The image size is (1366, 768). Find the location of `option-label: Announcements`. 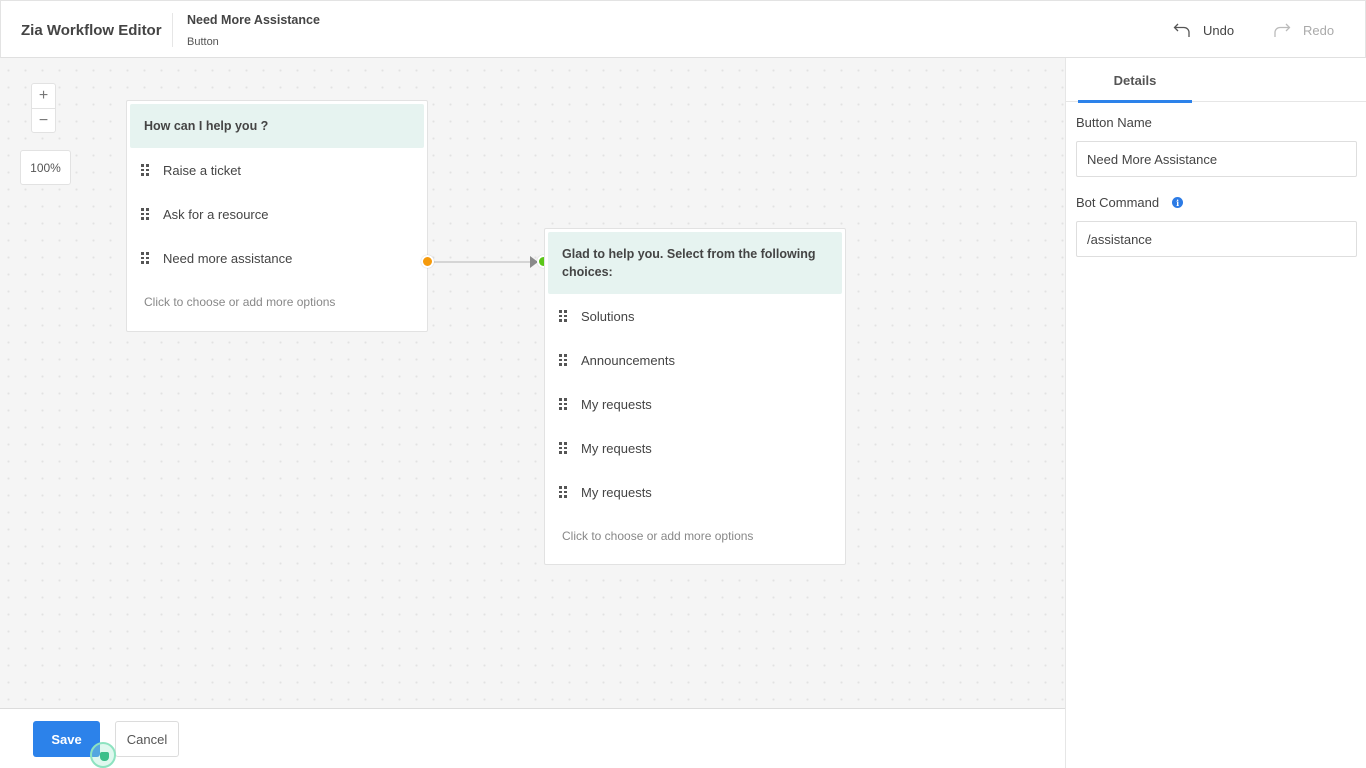

option-label: Announcements is located at coordinates (628, 360).